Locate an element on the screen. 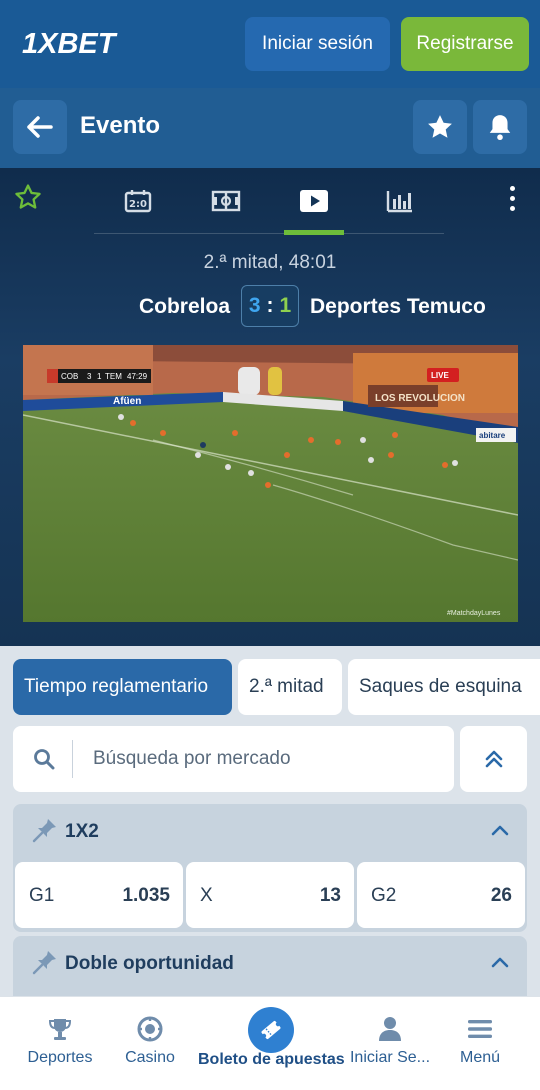 Image resolution: width=540 pixels, height=1090 pixels. star-icon is located at coordinates (440, 126).